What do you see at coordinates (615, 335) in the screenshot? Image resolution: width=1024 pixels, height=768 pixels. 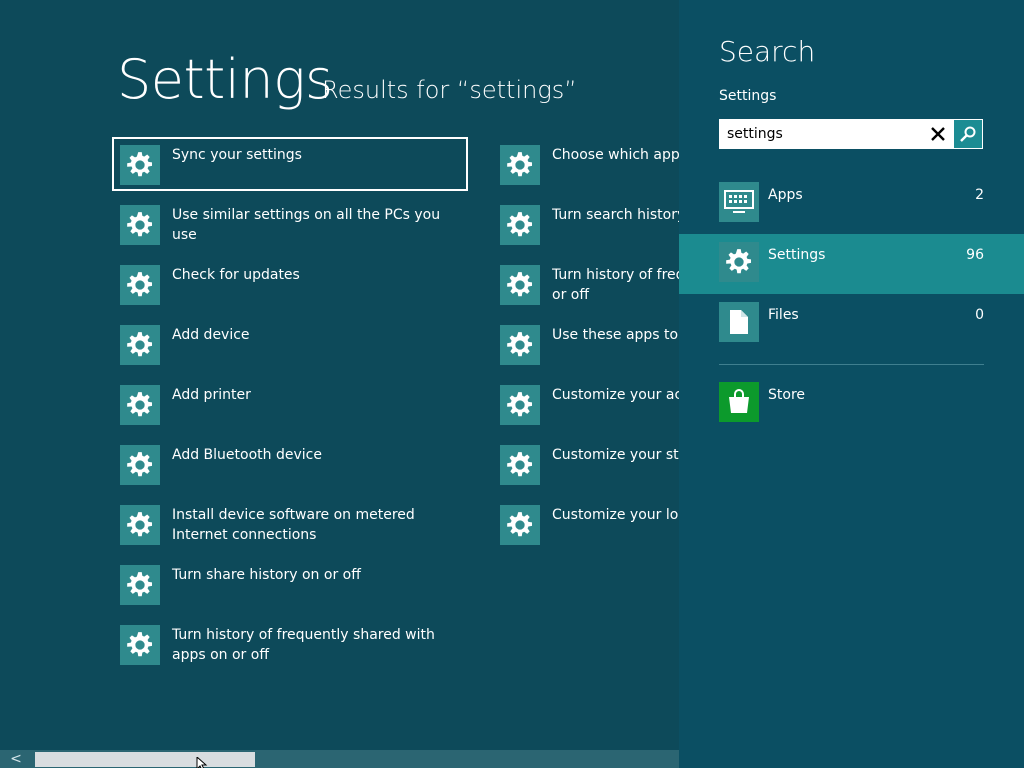 I see `result-label: Use these apps to se` at bounding box center [615, 335].